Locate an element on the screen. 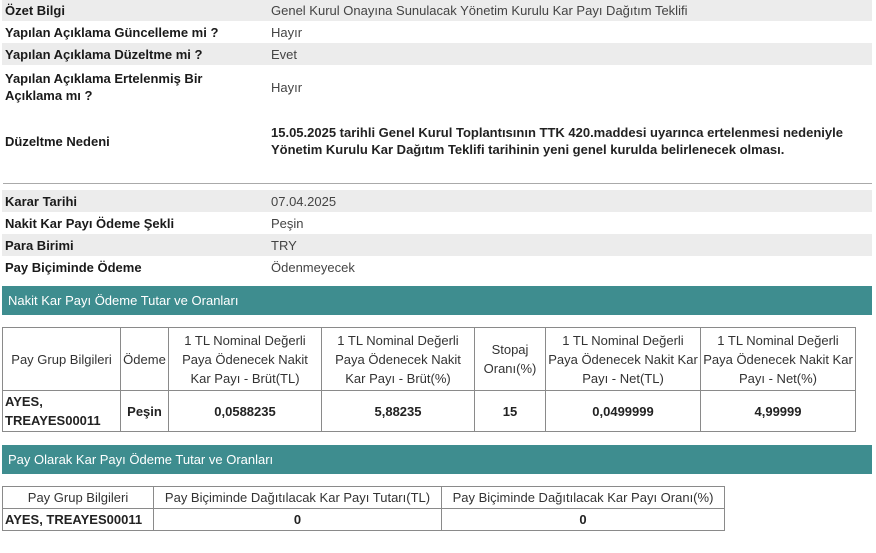 This screenshot has width=876, height=553. summary-row-update: Yapılan Açıklama Güncelleme mi ? Hayır is located at coordinates (437, 32).